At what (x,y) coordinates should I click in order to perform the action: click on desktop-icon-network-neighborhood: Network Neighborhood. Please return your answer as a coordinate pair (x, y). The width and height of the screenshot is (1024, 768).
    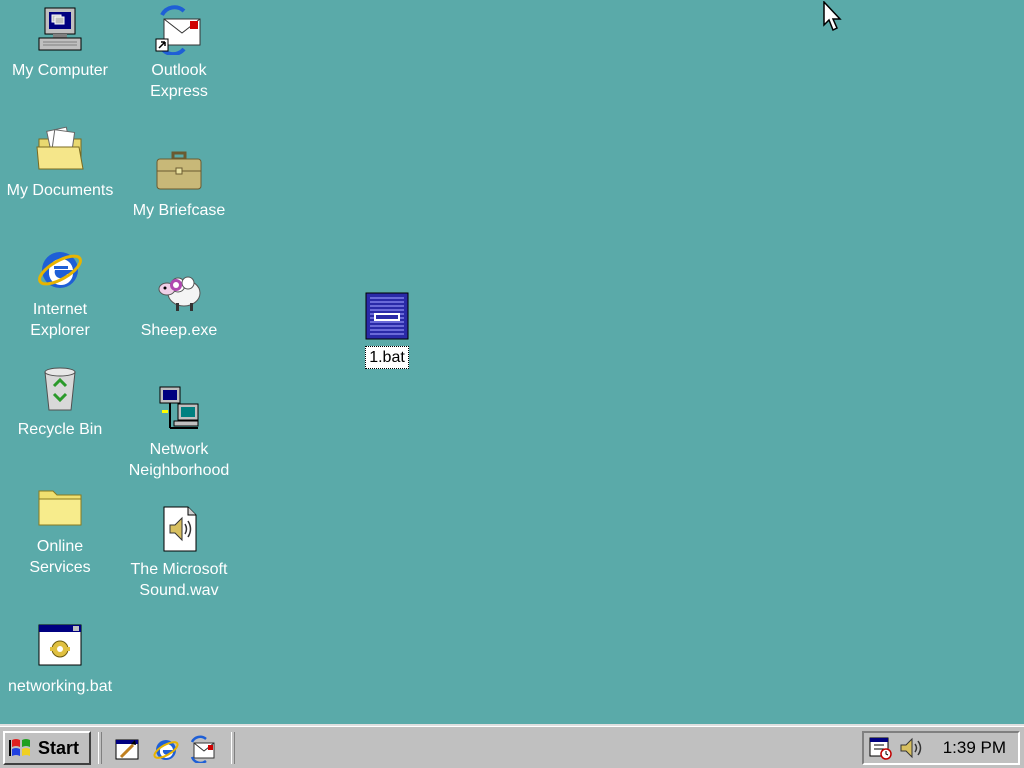
    Looking at the image, I should click on (179, 432).